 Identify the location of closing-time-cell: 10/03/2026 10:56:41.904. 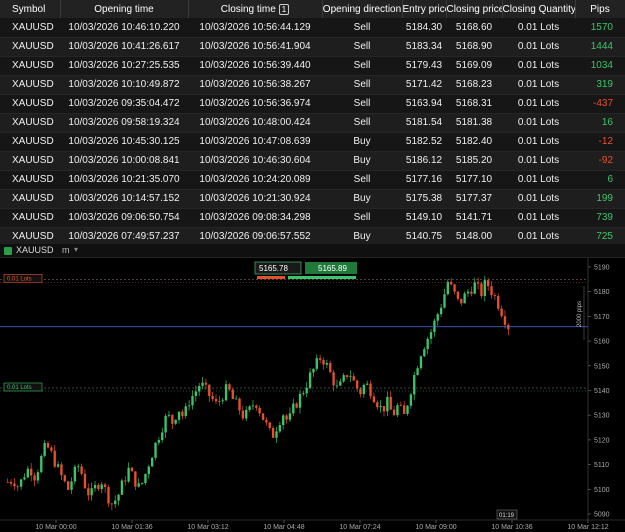
(255, 47).